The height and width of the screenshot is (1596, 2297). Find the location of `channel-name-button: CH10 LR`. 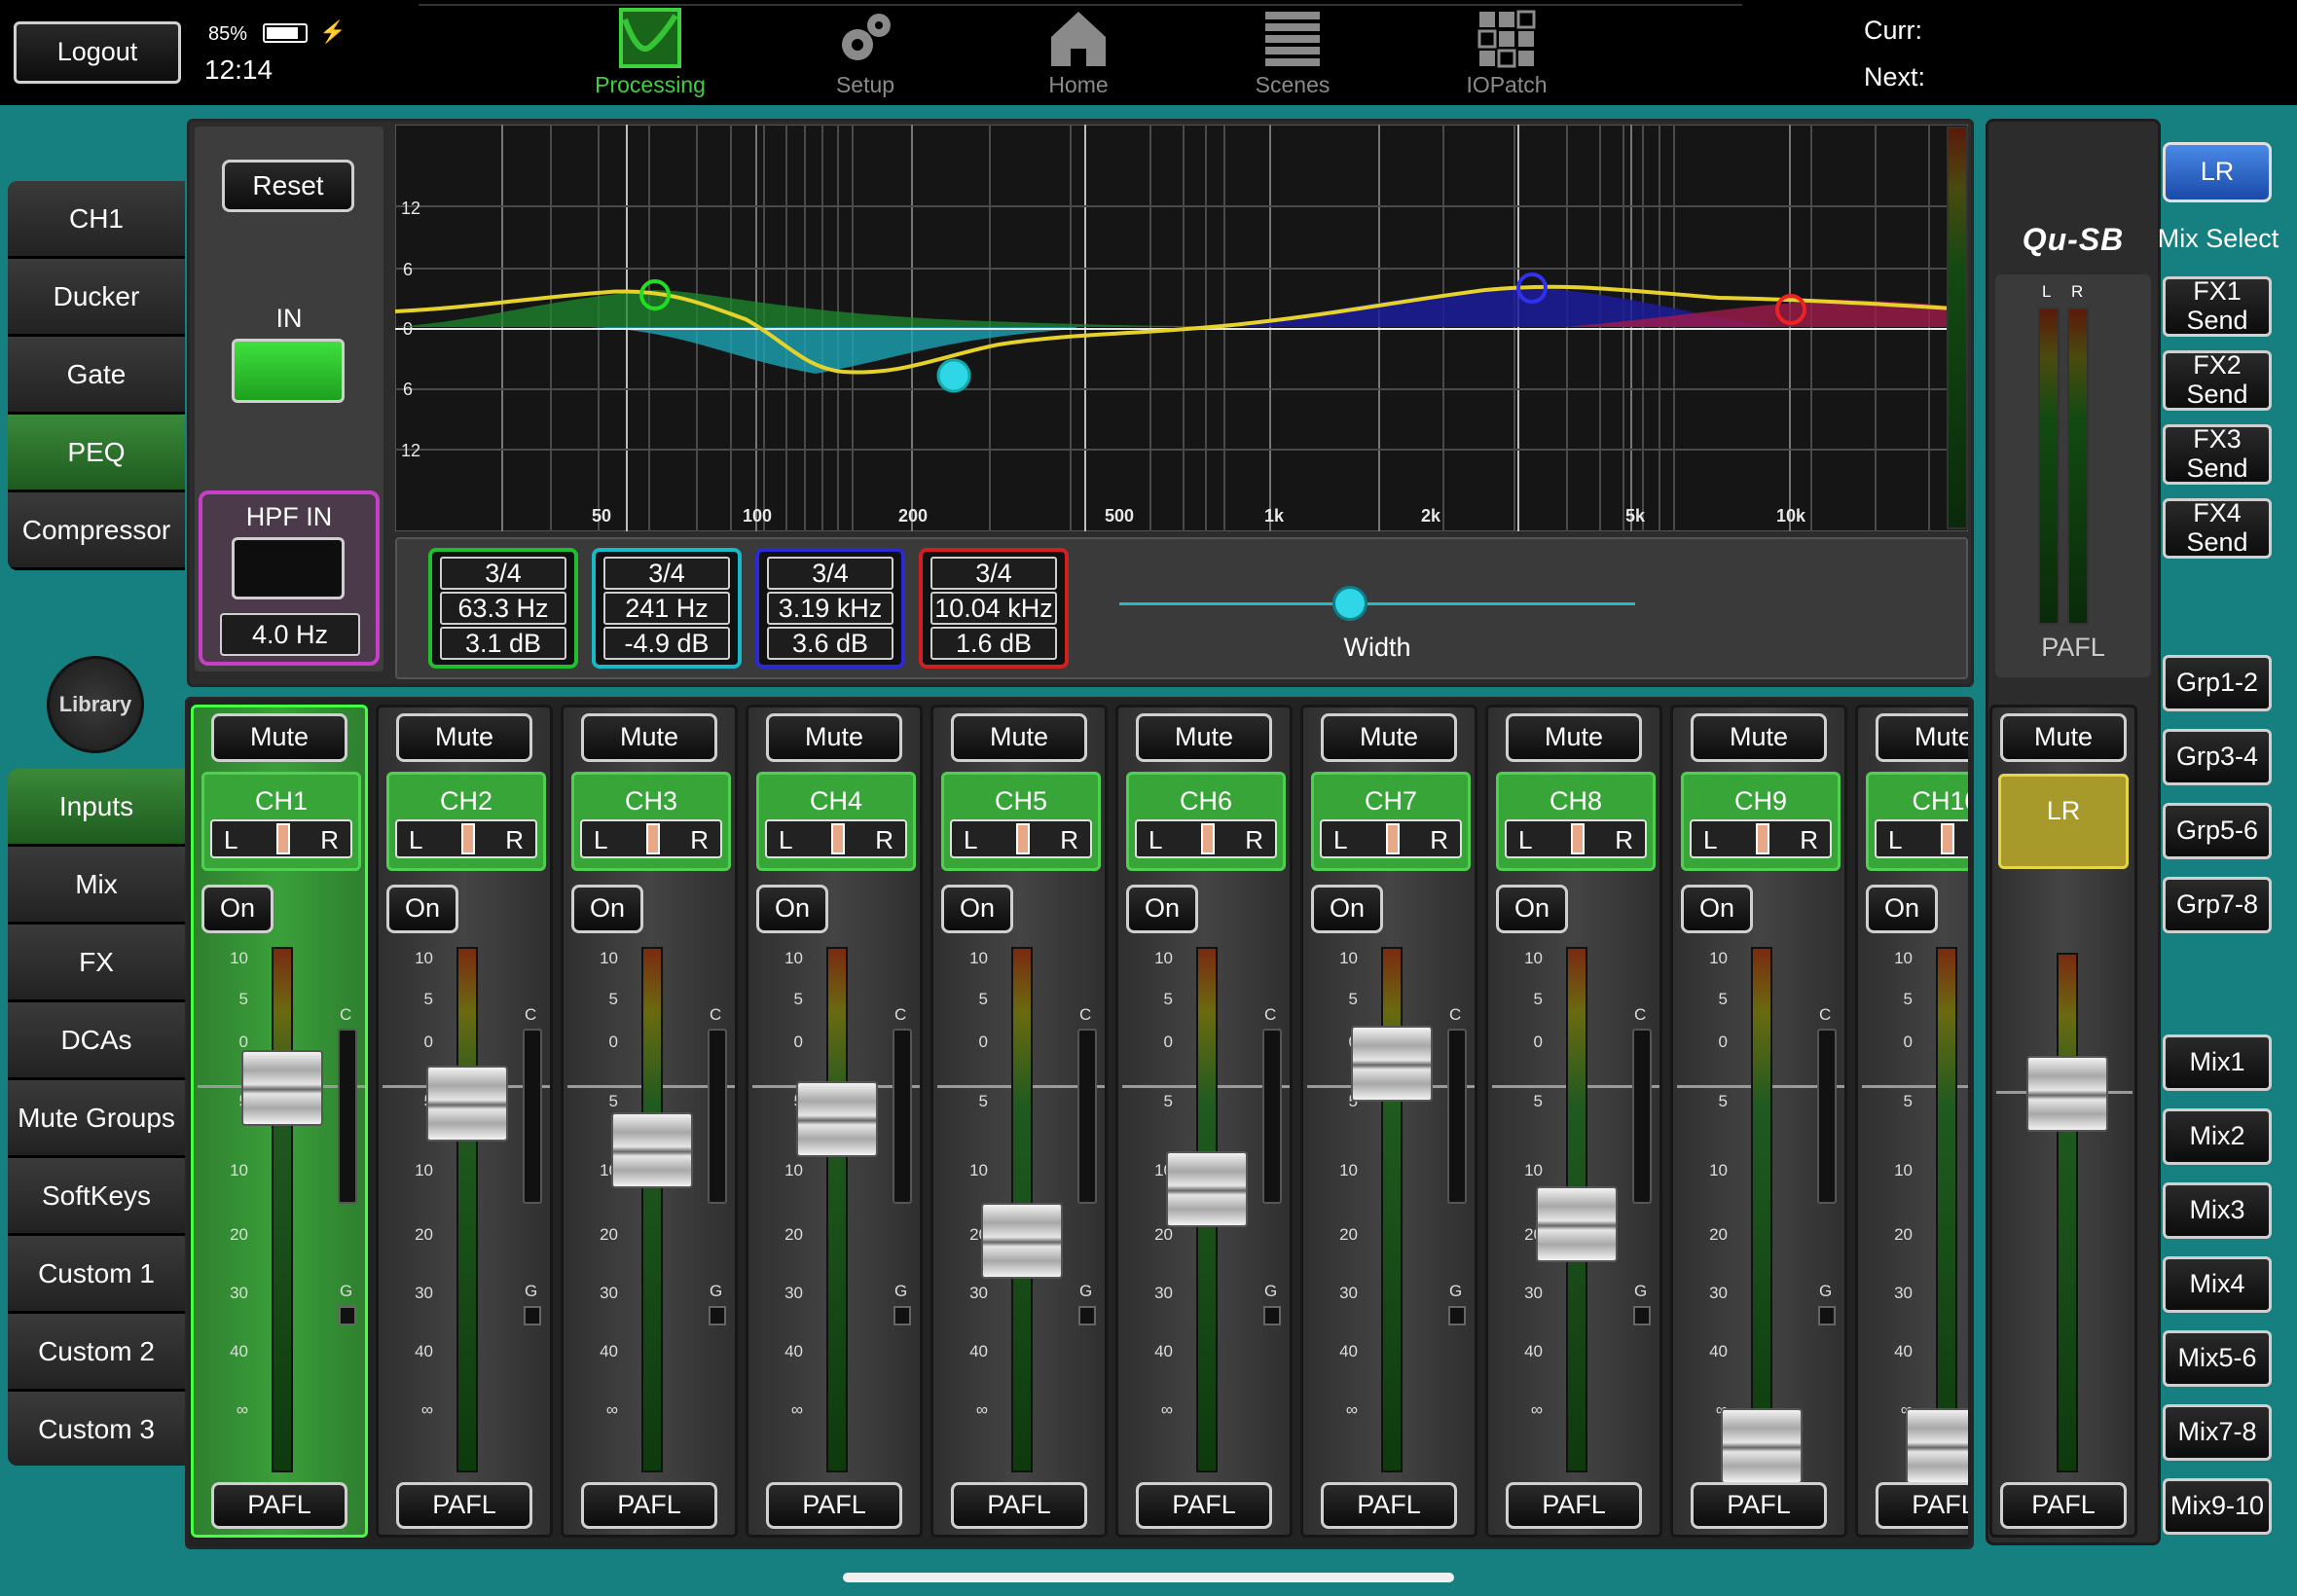

channel-name-button: CH10 LR is located at coordinates (1917, 821).